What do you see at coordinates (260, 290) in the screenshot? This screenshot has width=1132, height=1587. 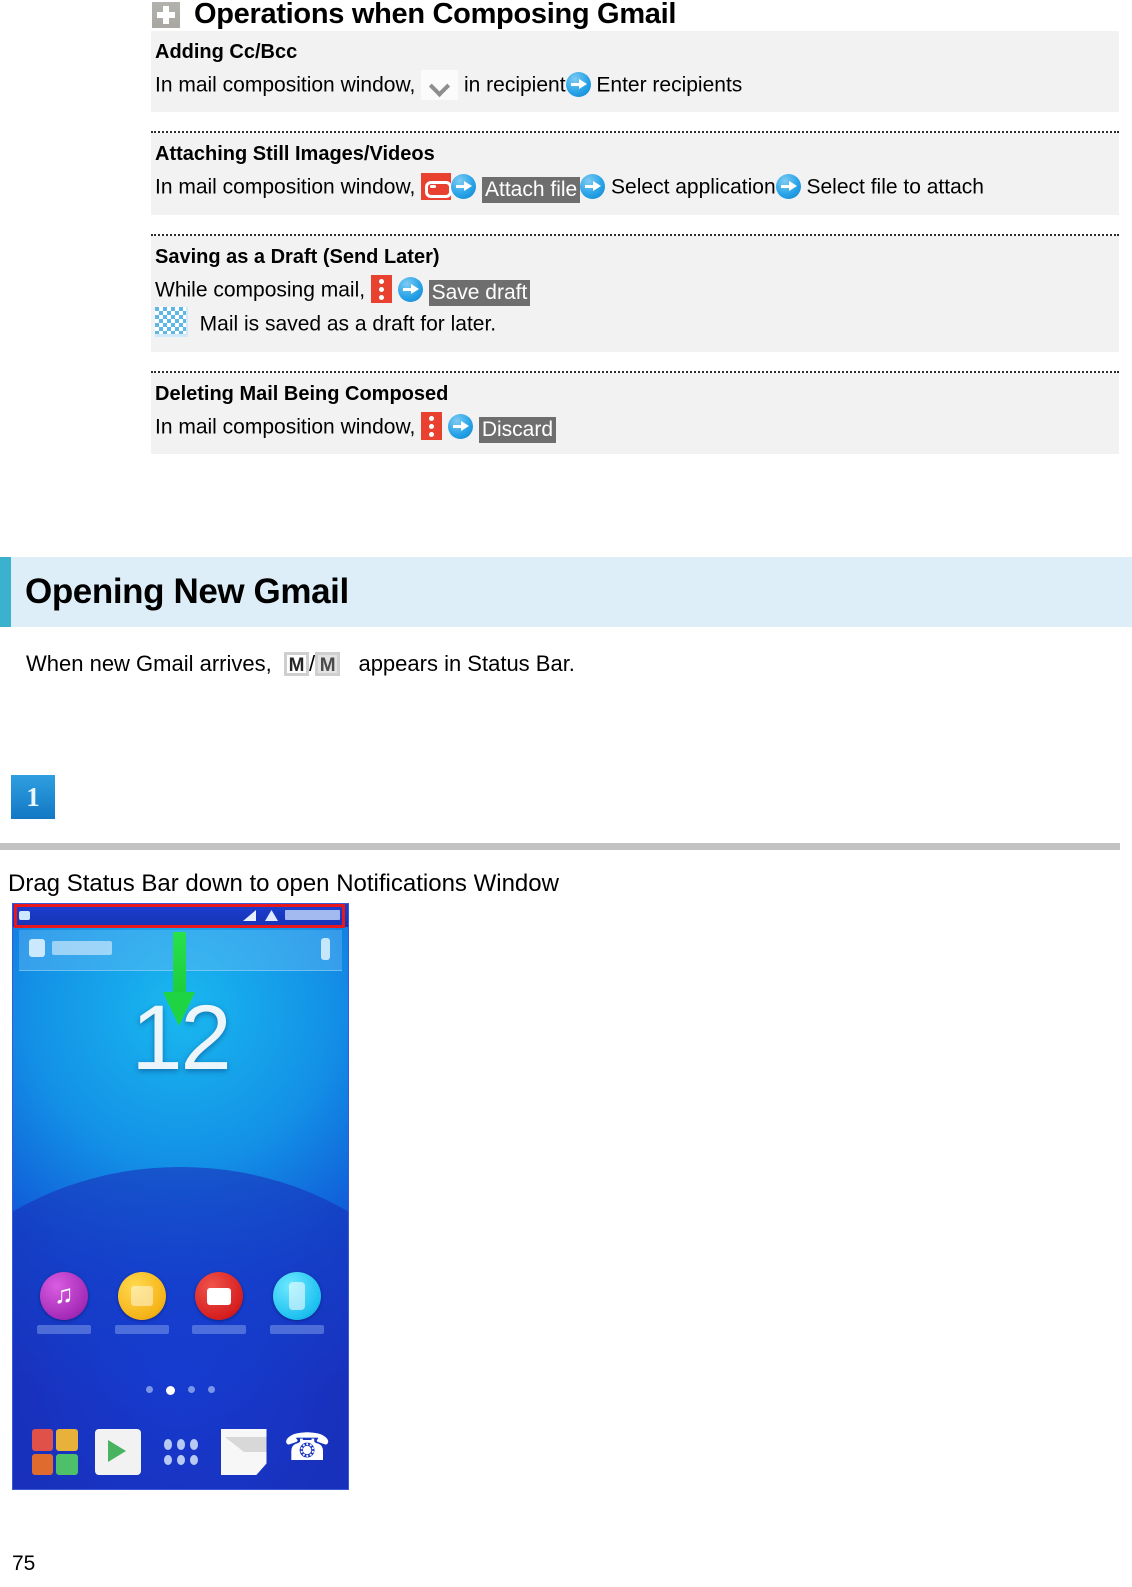 I see `operation-prefix: While composing mail,` at bounding box center [260, 290].